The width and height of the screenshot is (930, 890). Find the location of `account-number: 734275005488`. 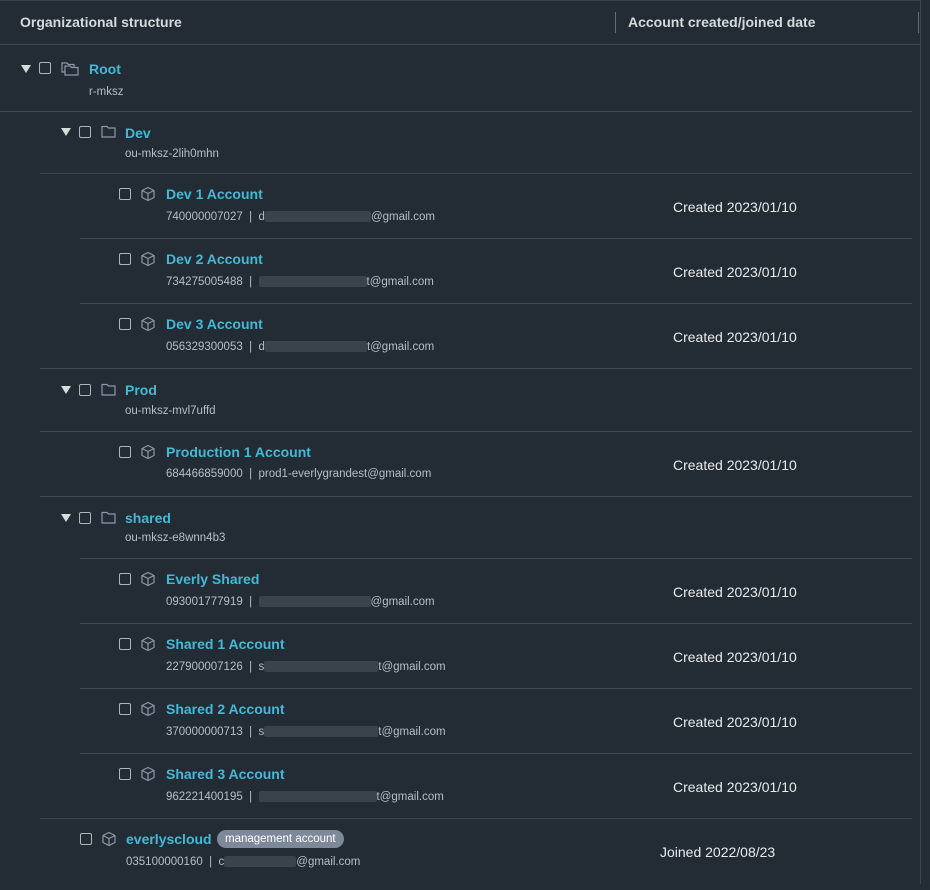

account-number: 734275005488 is located at coordinates (204, 282).